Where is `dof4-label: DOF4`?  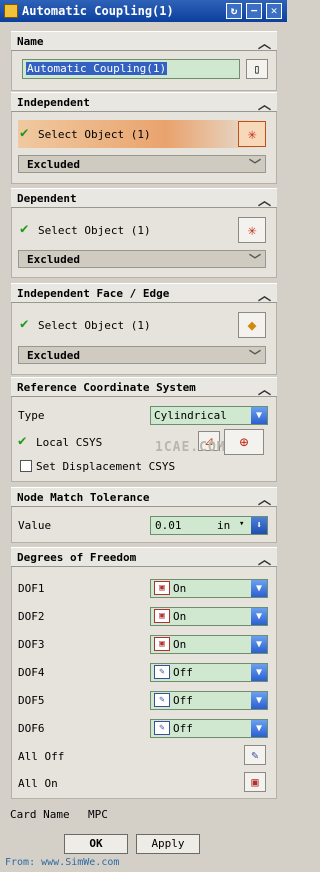
dof4-label: DOF4 is located at coordinates (31, 672).